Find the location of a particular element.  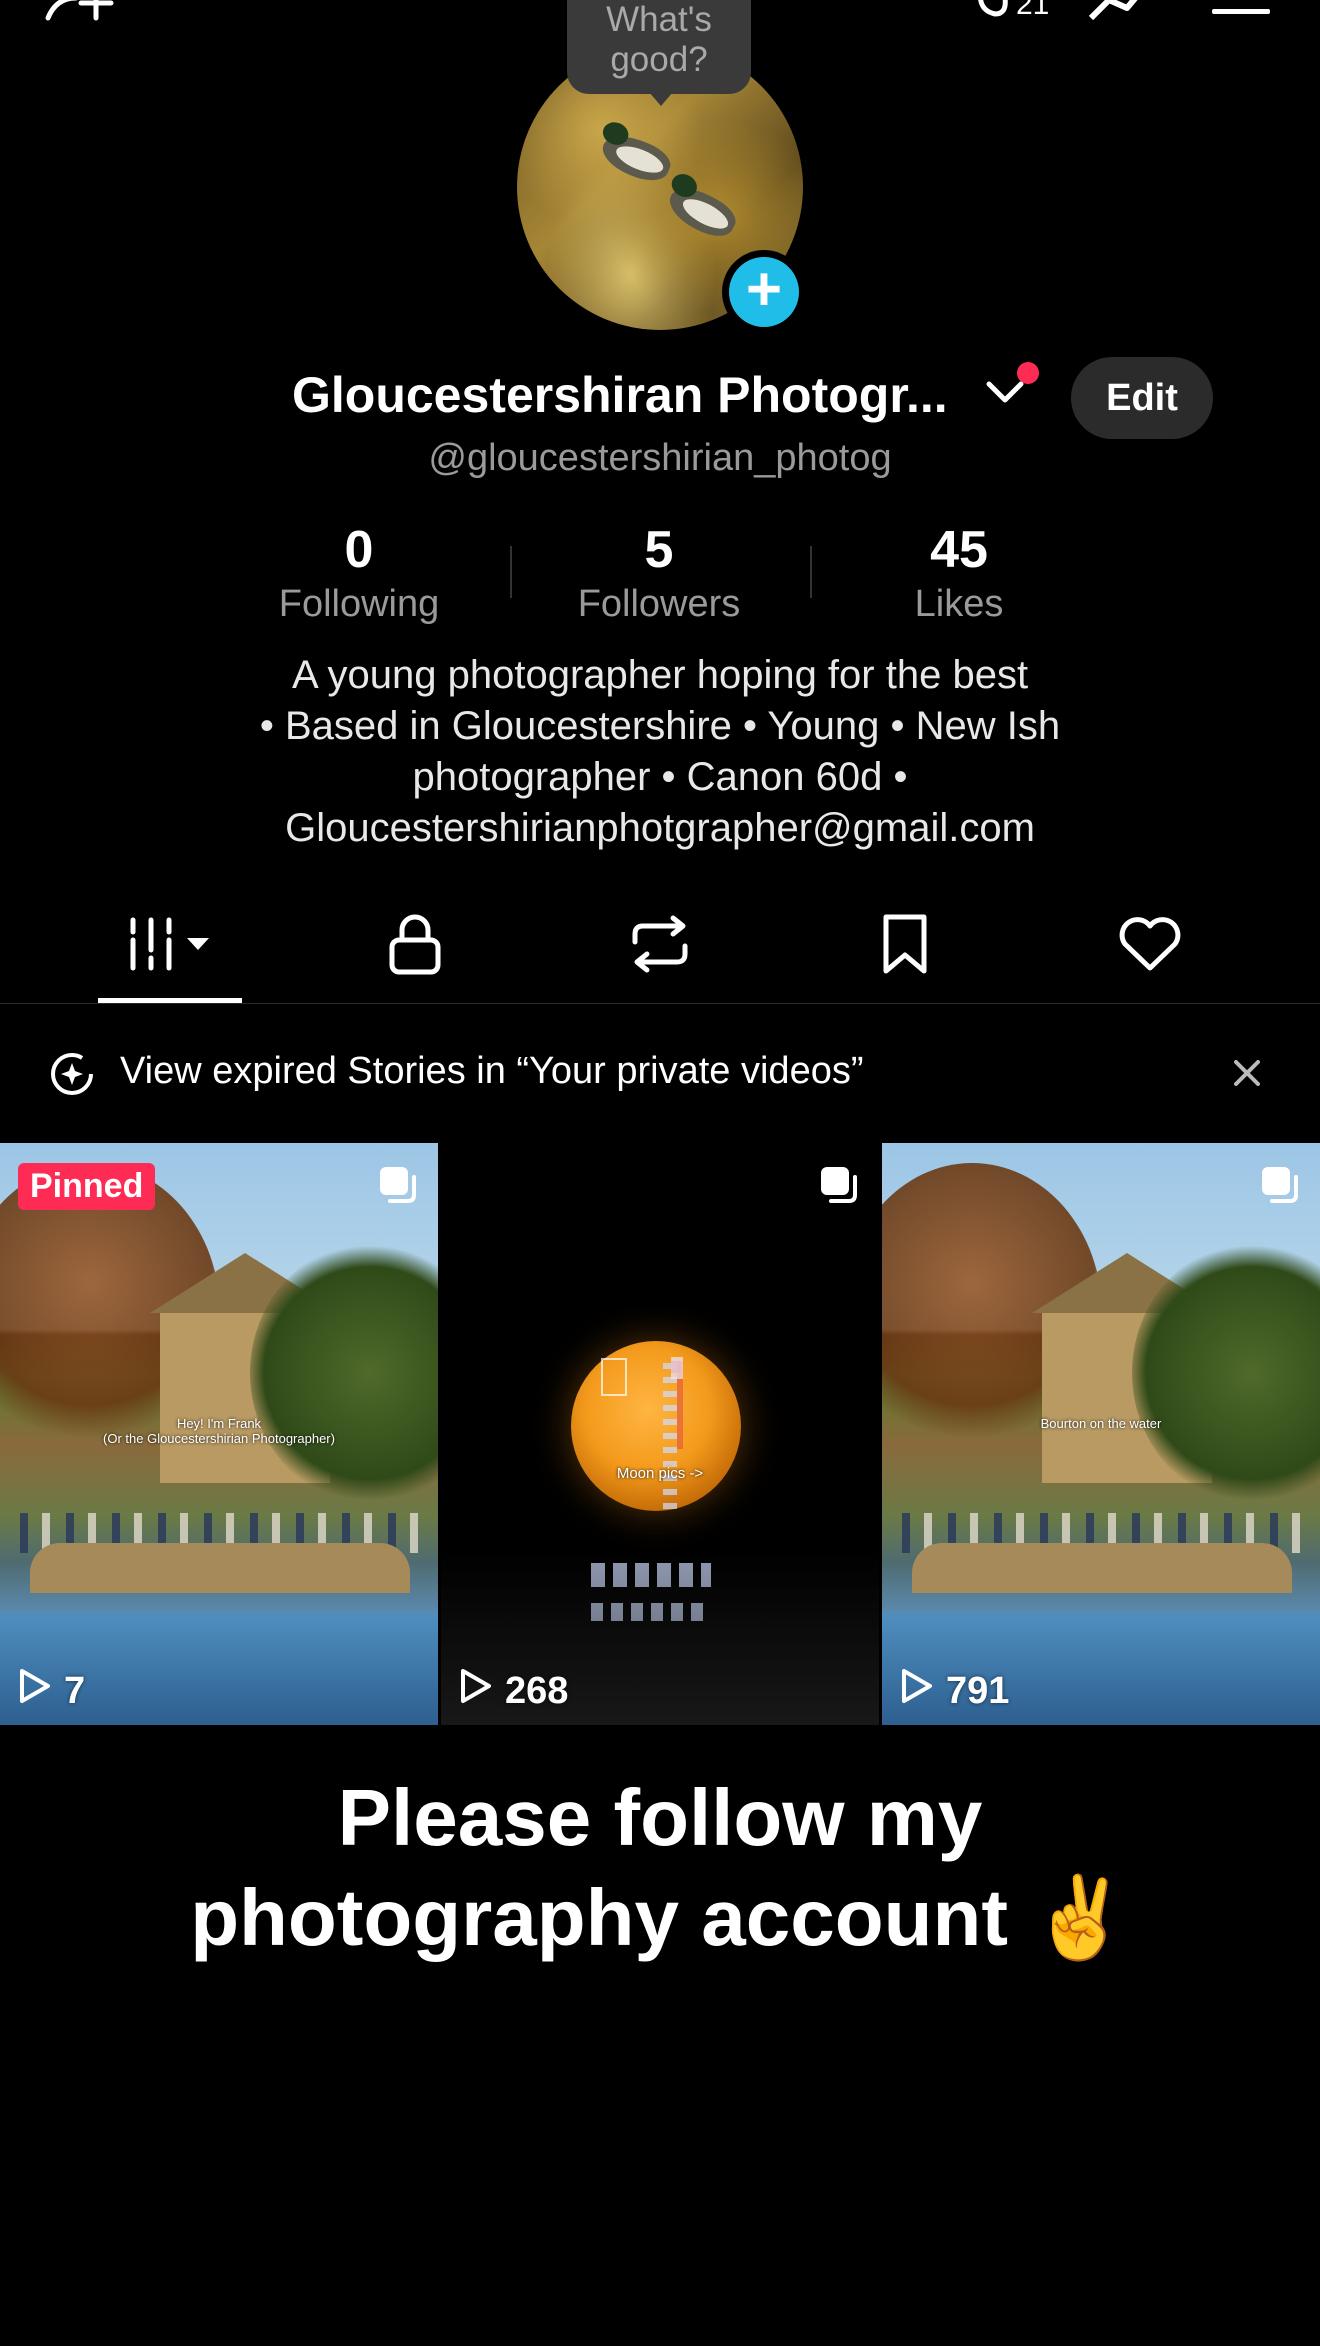

status-bubble: What's good? is located at coordinates (659, 53).